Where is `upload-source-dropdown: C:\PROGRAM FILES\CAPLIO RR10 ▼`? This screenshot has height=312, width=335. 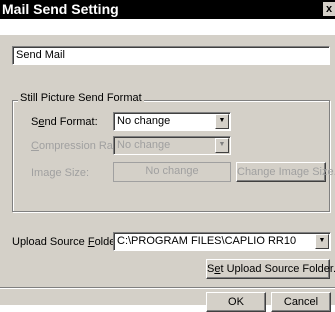 upload-source-dropdown: C:\PROGRAM FILES\CAPLIO RR10 ▼ is located at coordinates (222, 241).